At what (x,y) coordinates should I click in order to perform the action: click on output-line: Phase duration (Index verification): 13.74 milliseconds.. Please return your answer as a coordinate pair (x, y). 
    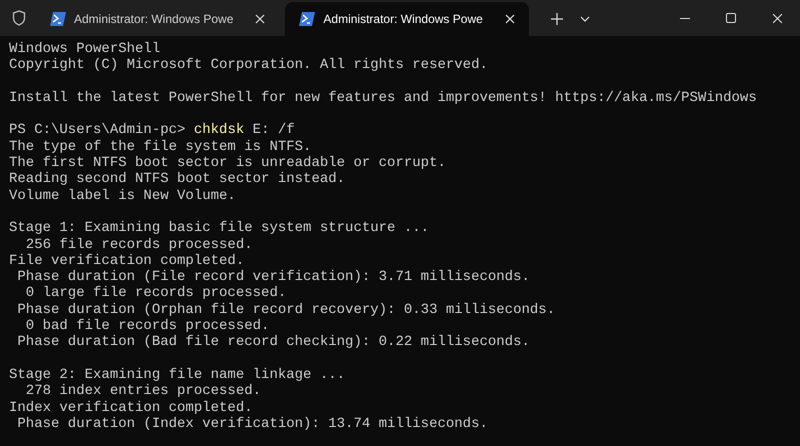
    Looking at the image, I should click on (252, 424).